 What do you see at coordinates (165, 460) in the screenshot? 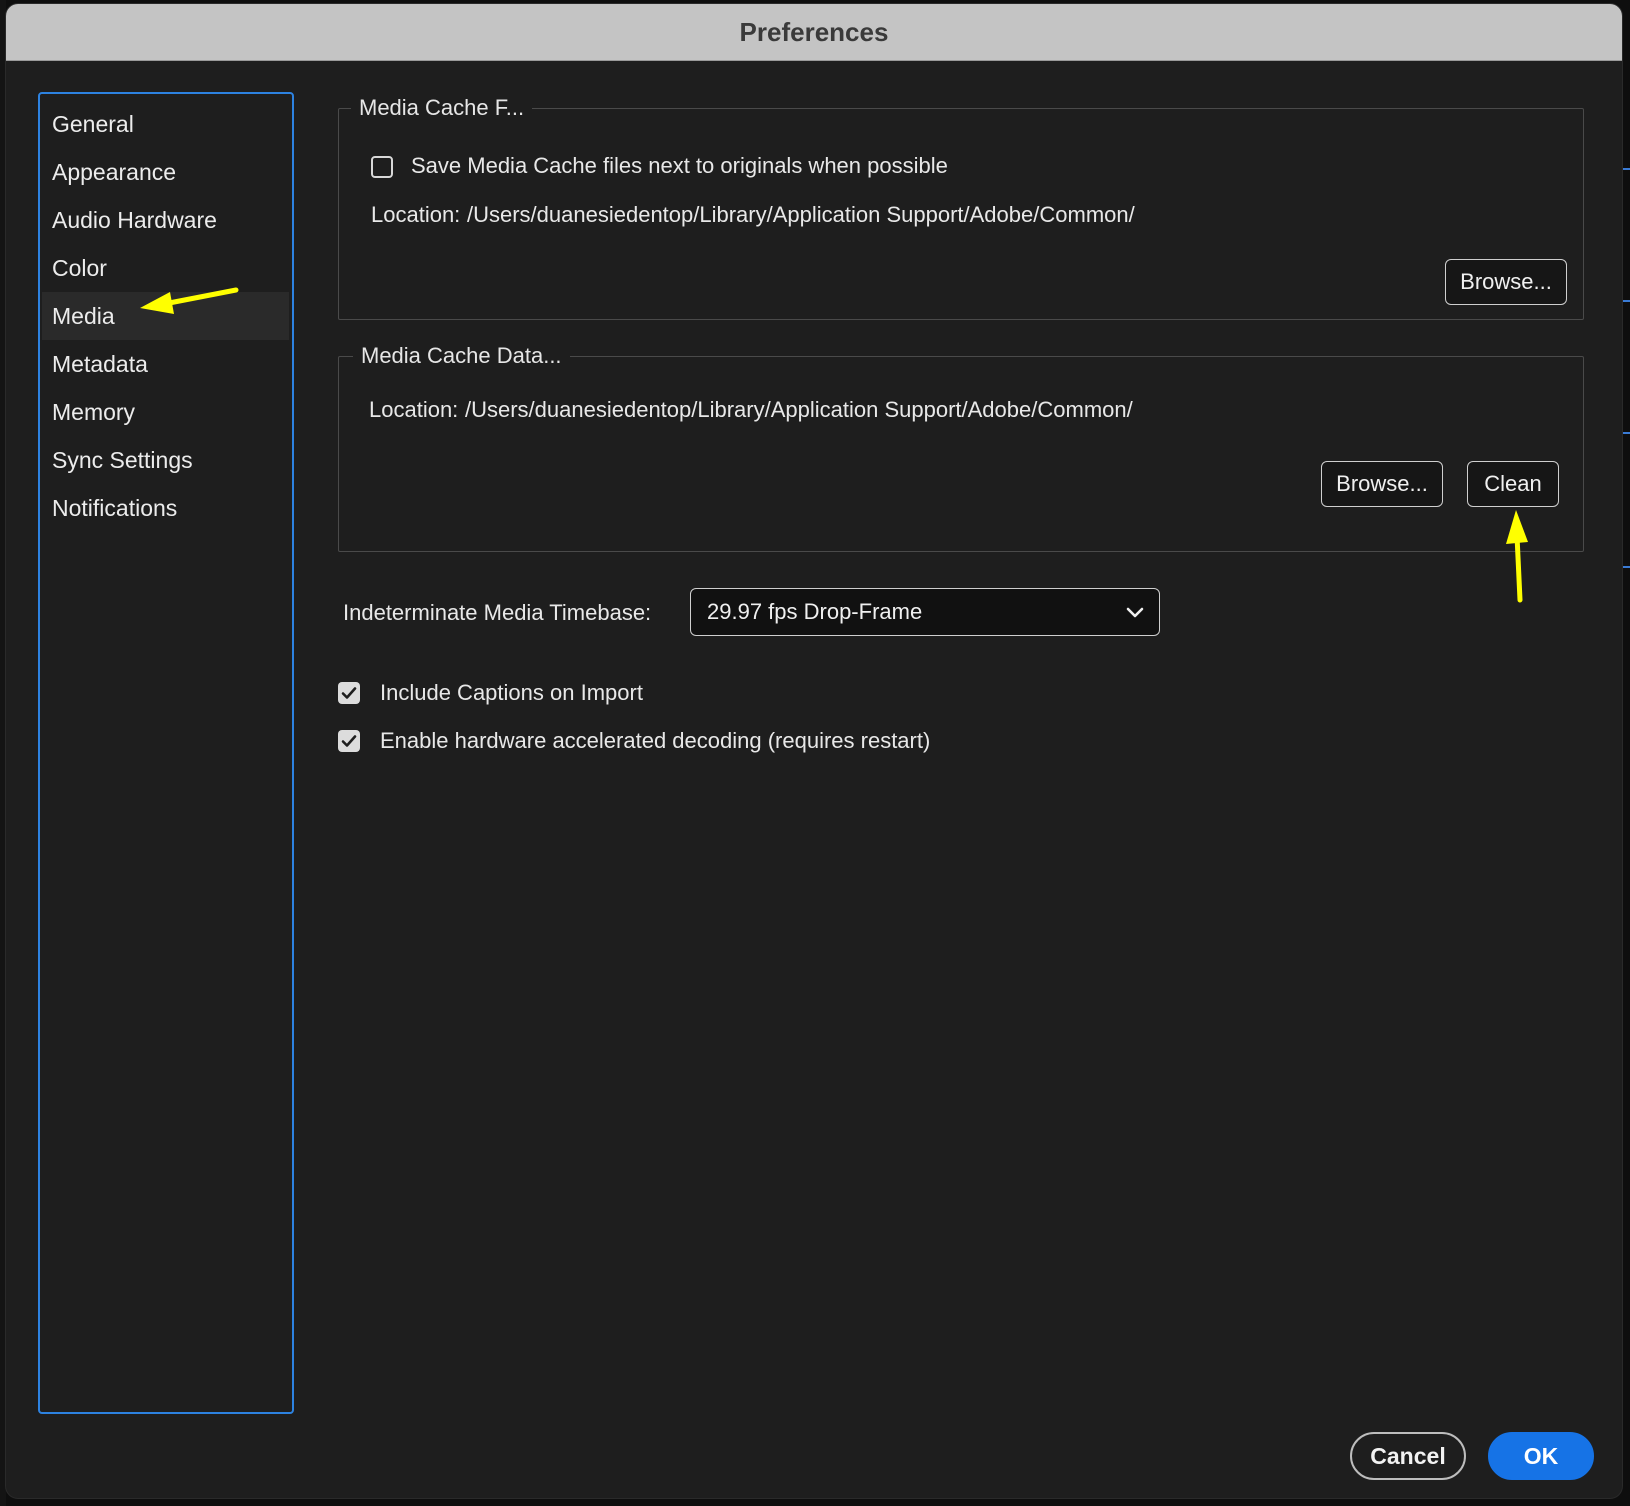
I see `sidebar-item-sync-settings: Sync Settings` at bounding box center [165, 460].